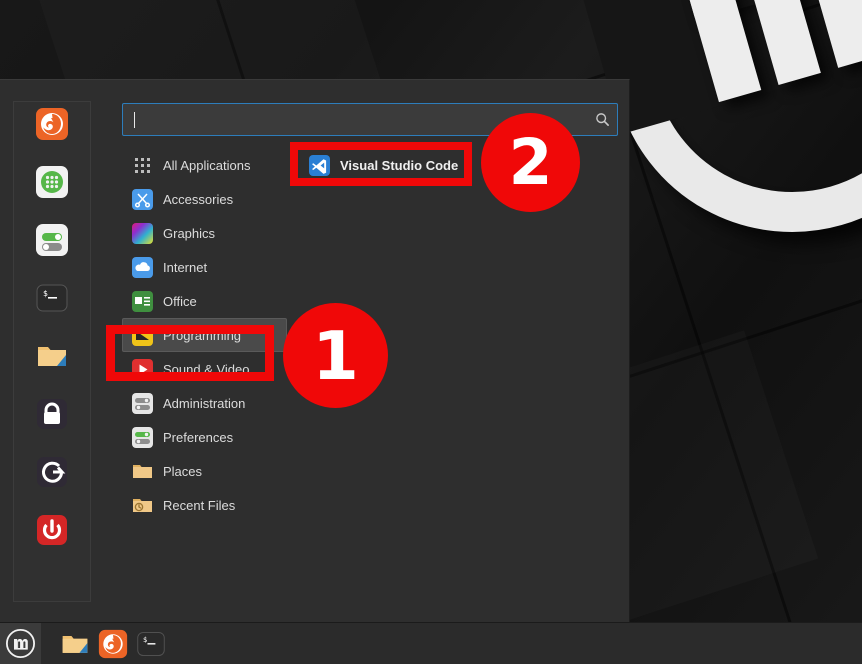 The image size is (862, 664). I want to click on category-label: Administration, so click(204, 403).